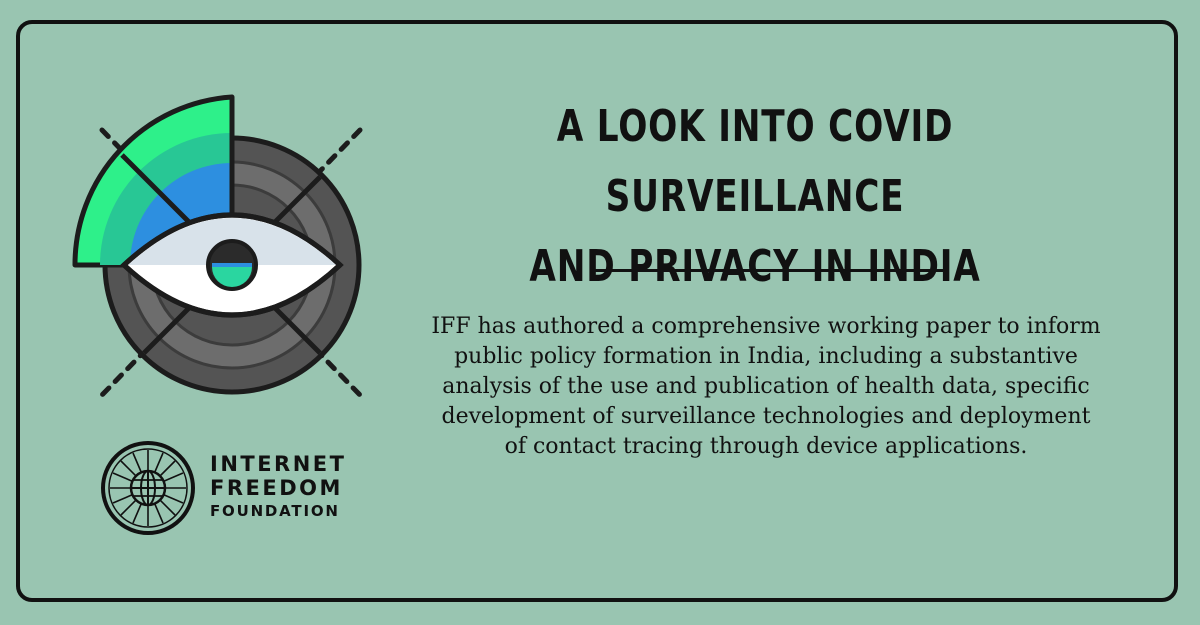 This screenshot has width=1200, height=625. What do you see at coordinates (278, 464) in the screenshot?
I see `logo-line-internet: INTERNET` at bounding box center [278, 464].